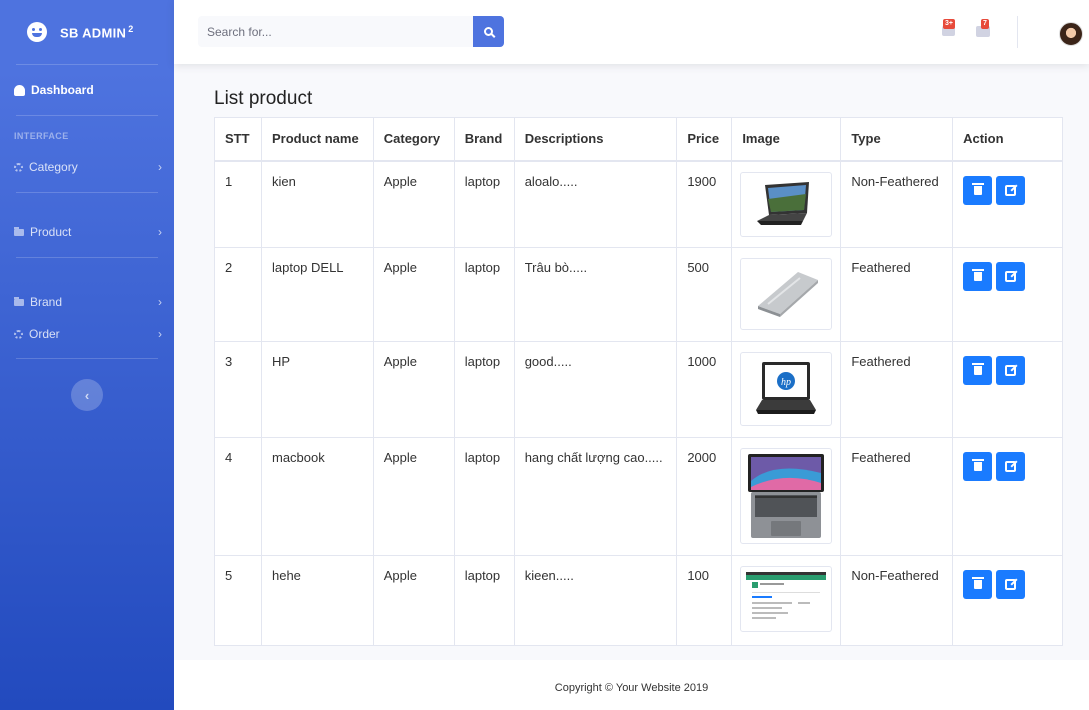 This screenshot has height=710, width=1089. Describe the element at coordinates (87, 90) in the screenshot. I see `sidebar-item-dashboard: Dashboard` at that location.